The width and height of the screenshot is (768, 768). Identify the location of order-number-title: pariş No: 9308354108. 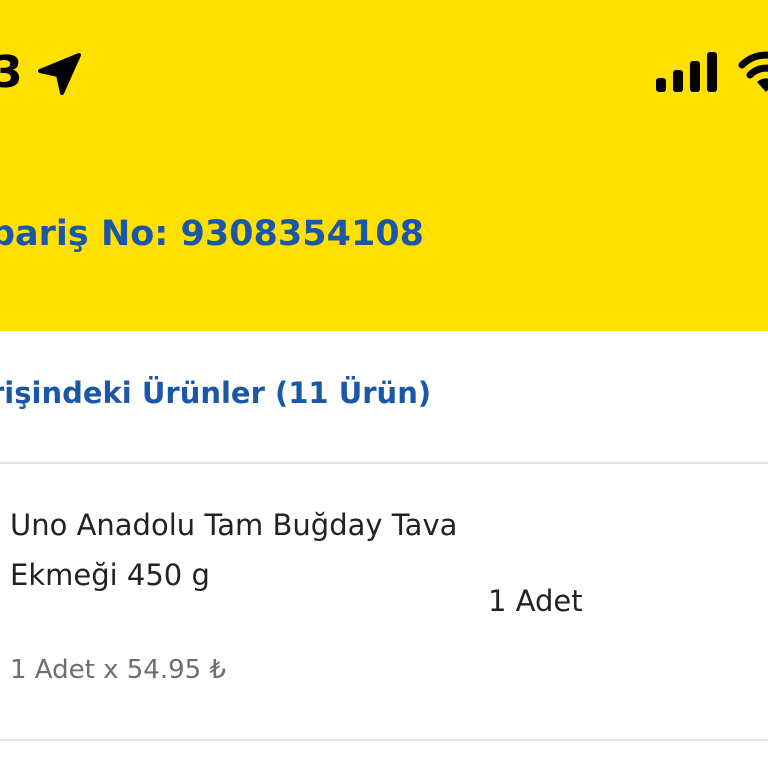
(212, 234).